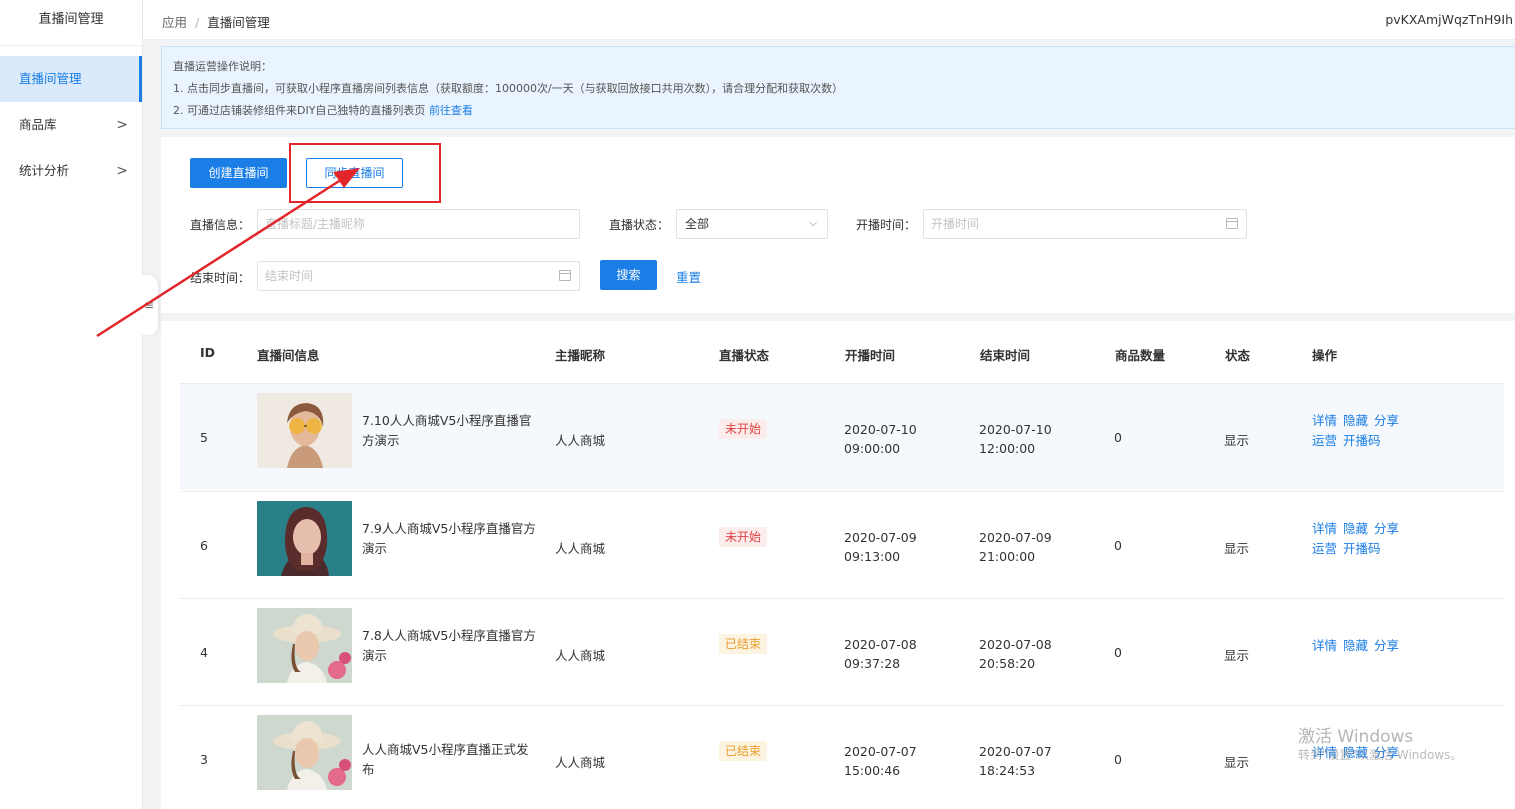 The height and width of the screenshot is (809, 1515). I want to click on start-time-input, so click(1085, 224).